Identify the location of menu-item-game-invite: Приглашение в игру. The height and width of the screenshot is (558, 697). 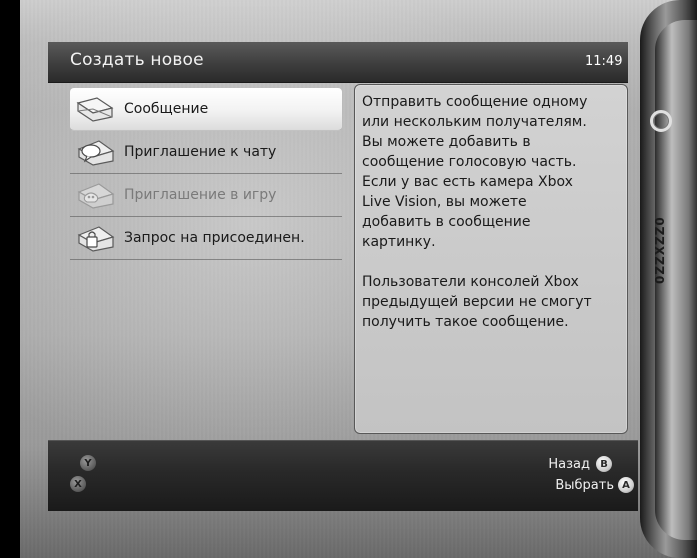
(206, 195).